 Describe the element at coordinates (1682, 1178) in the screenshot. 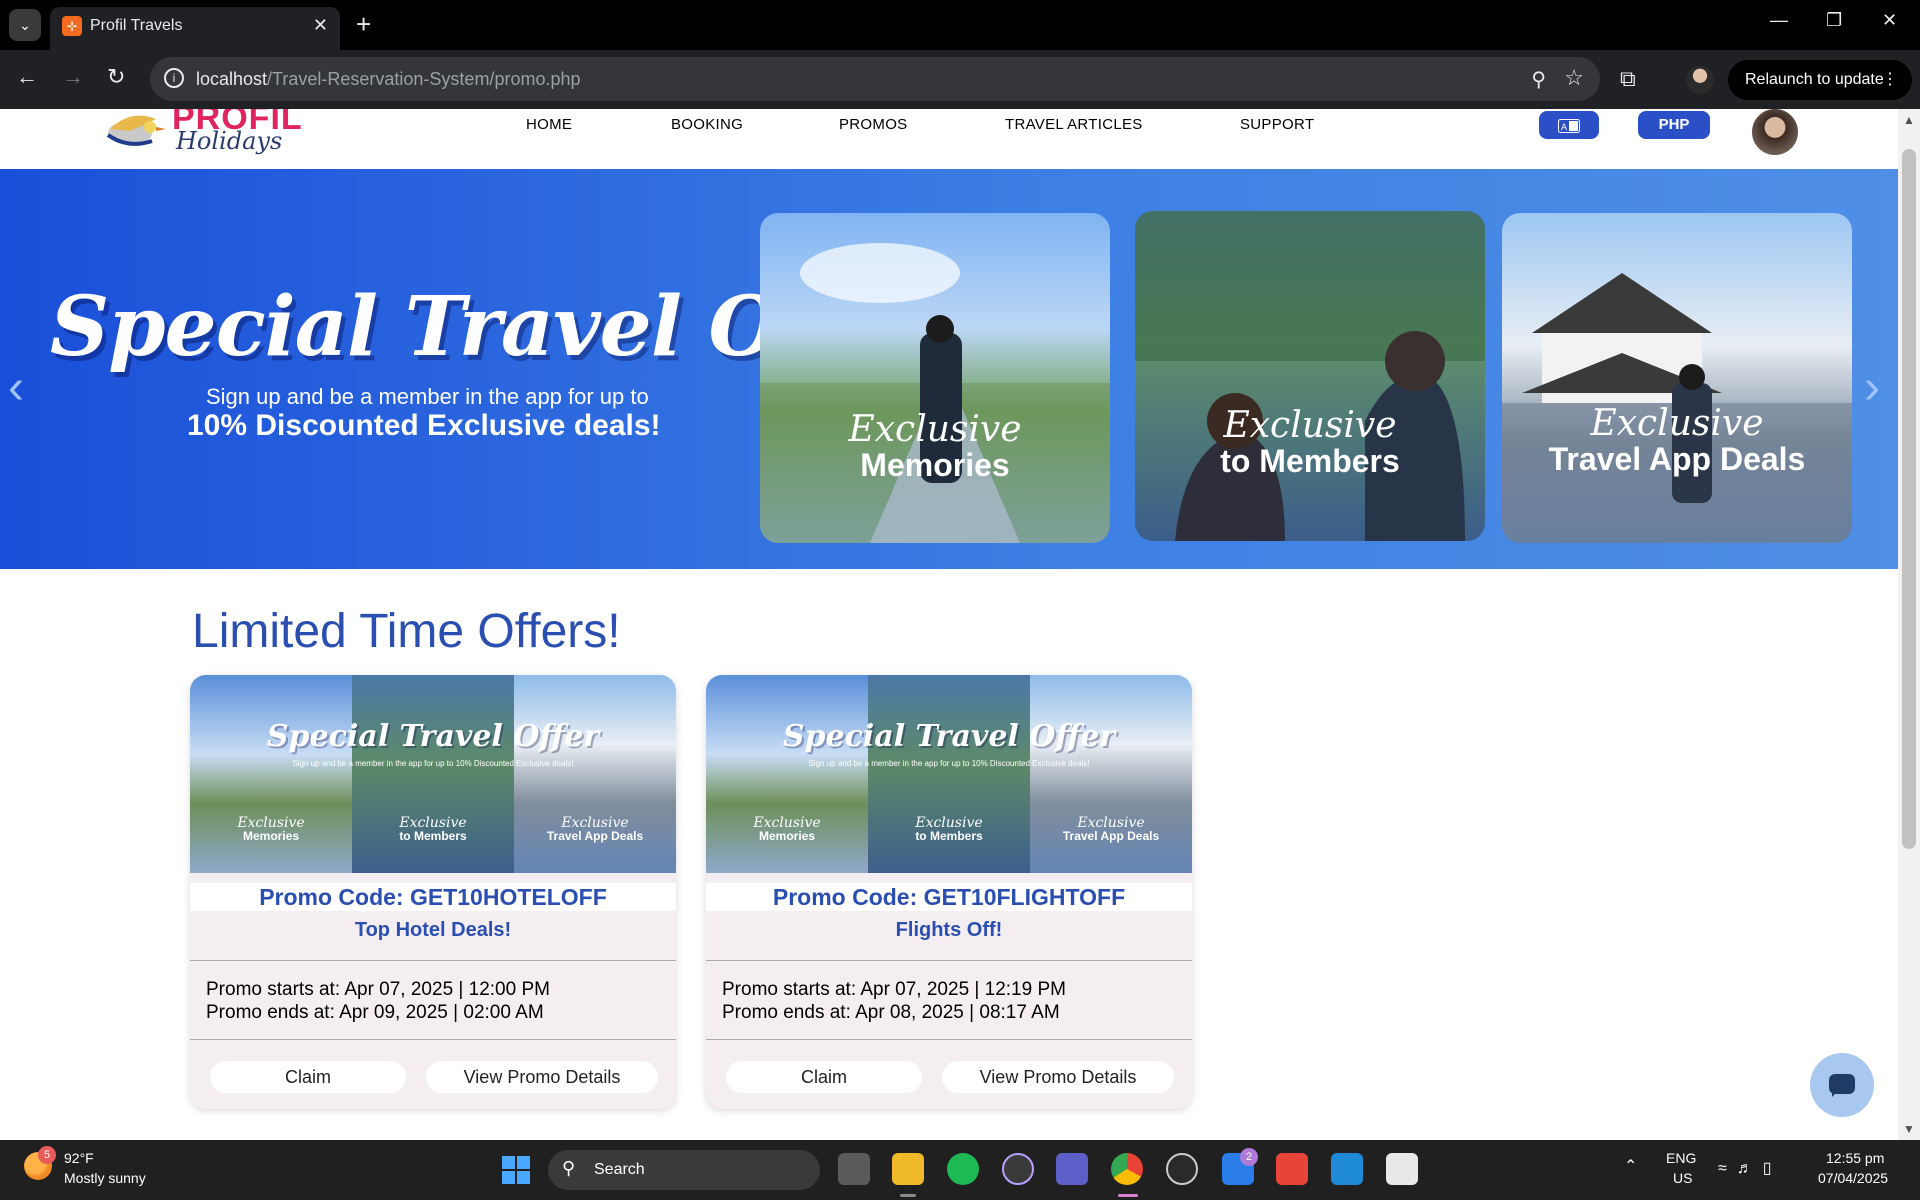

I see `keyboard-region: US` at that location.